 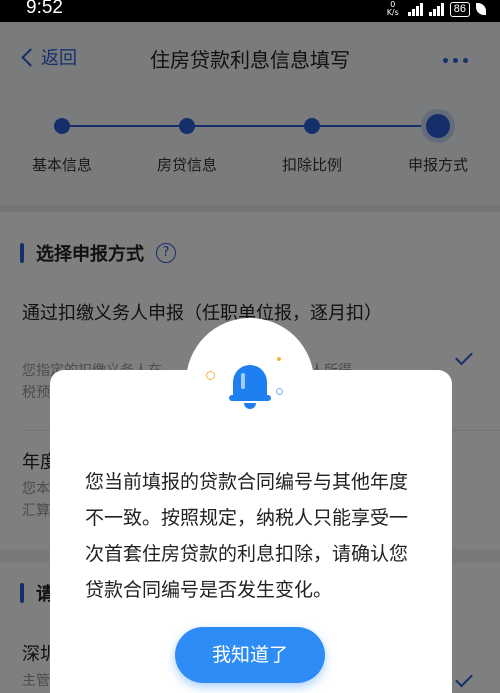 What do you see at coordinates (250, 655) in the screenshot?
I see `acknowledge-button: 我知道了` at bounding box center [250, 655].